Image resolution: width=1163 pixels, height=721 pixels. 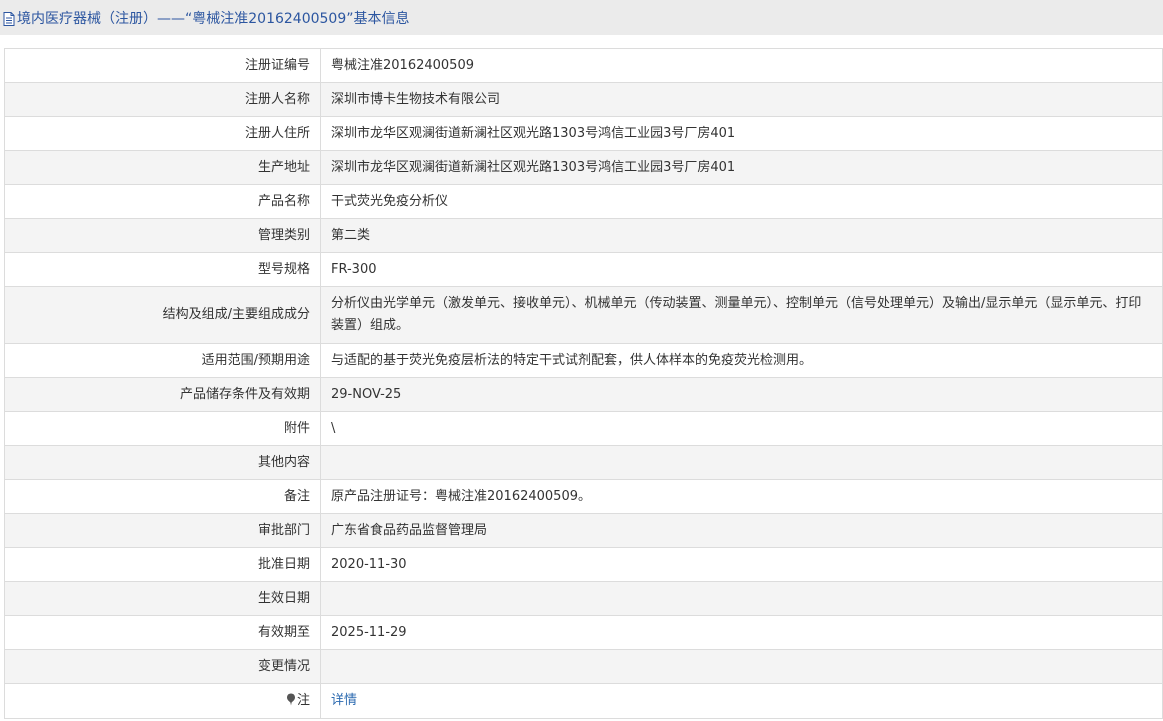 I want to click on table-row: 注册人住所 深圳市龙华区观澜街道新澜社区观光路1303号鸿信工业园3号厂房401, so click(x=583, y=133).